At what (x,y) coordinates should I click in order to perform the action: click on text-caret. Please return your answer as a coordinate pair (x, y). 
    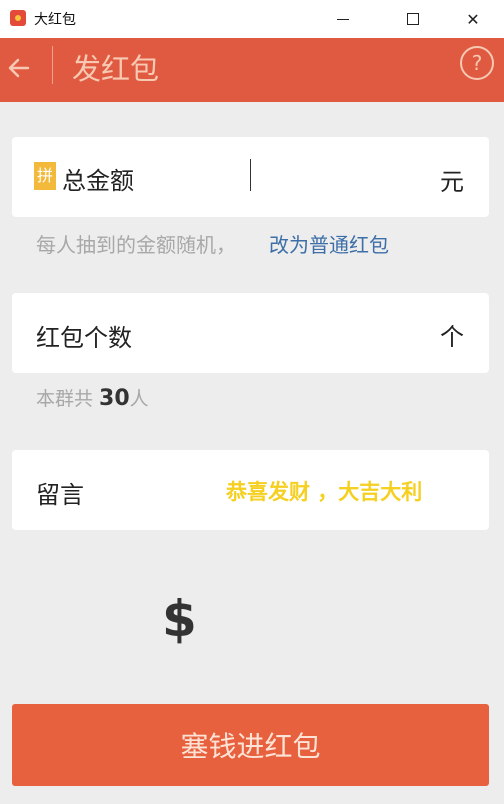
    Looking at the image, I should click on (250, 175).